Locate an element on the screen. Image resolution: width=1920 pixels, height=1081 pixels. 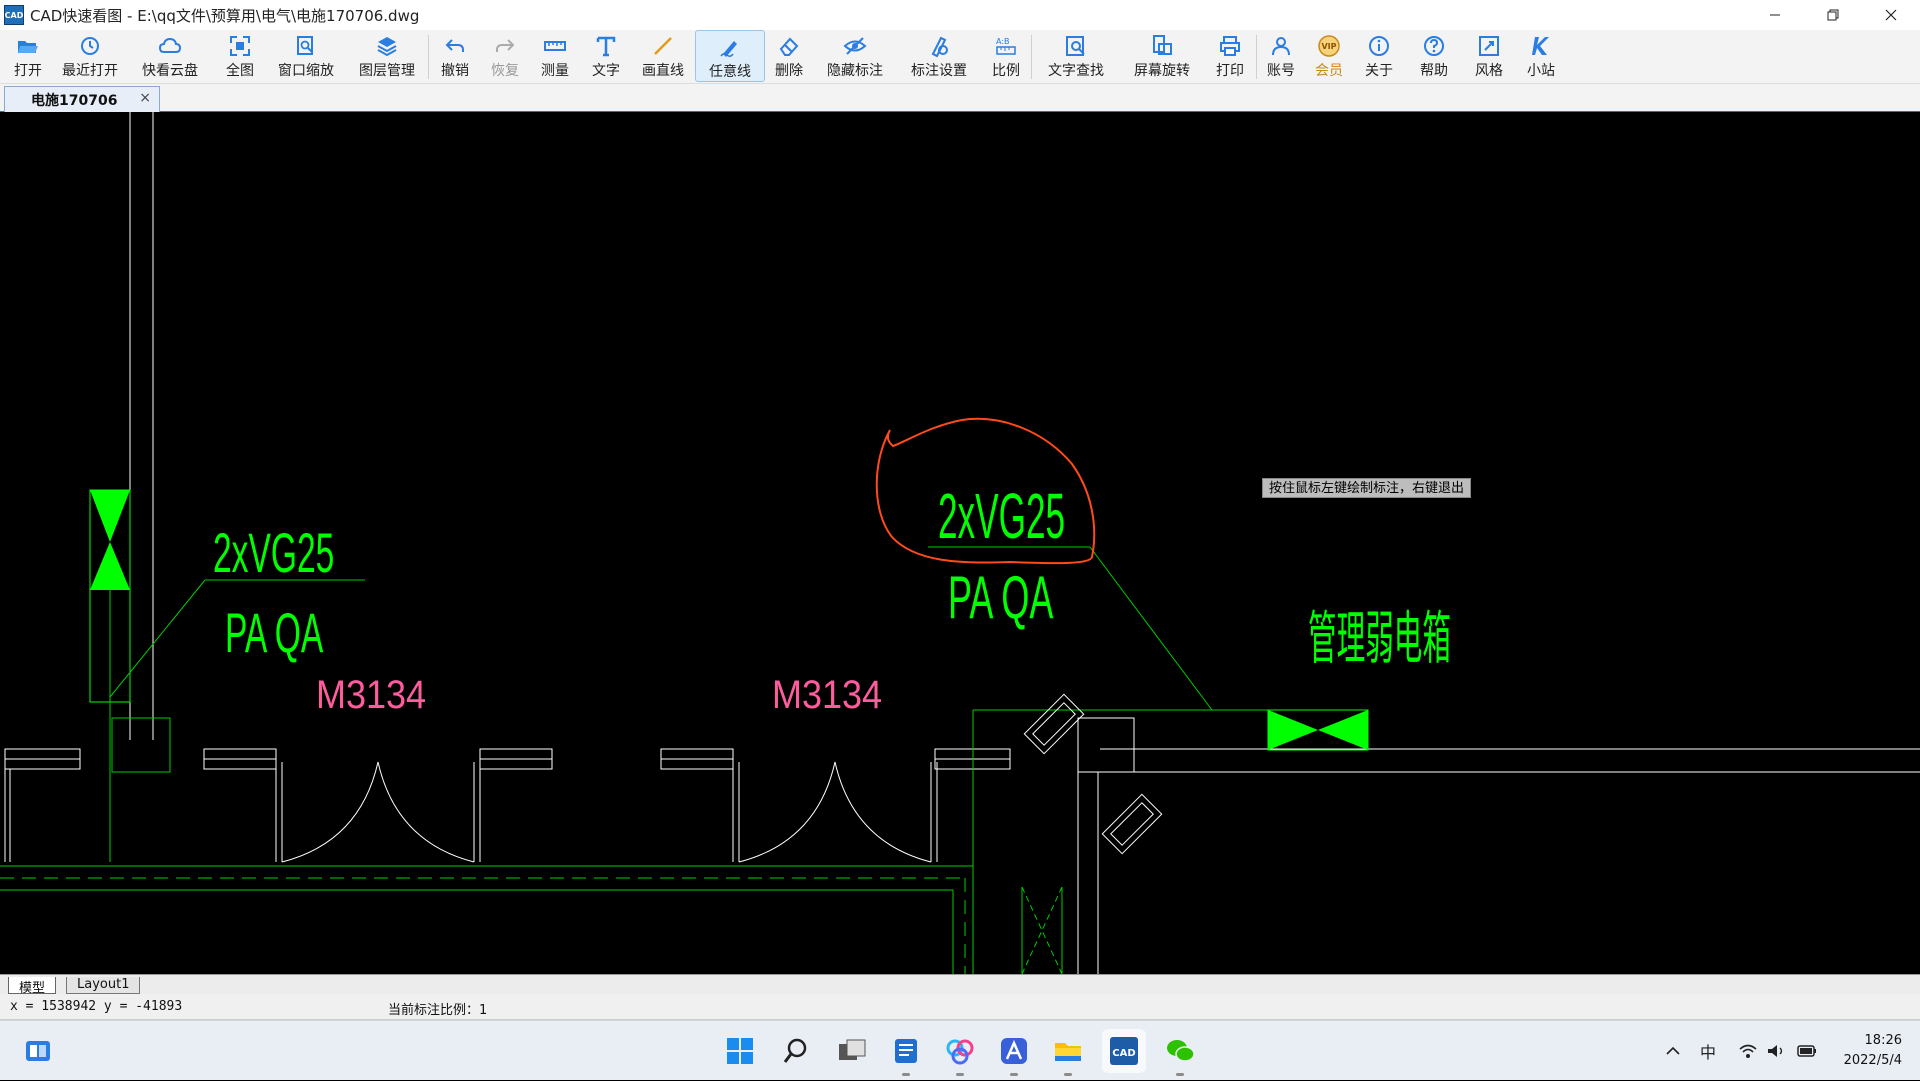
toolbar-button-label: 屏幕旋转 is located at coordinates (1162, 71).